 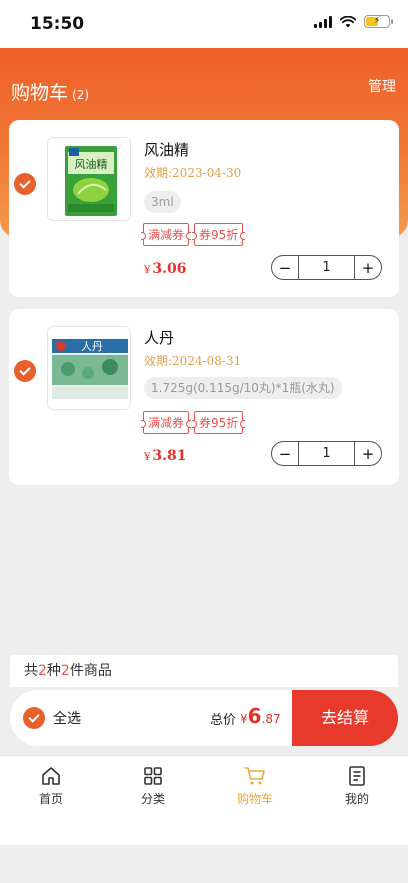 I want to click on battery-charging-icon: ⚡, so click(x=378, y=21).